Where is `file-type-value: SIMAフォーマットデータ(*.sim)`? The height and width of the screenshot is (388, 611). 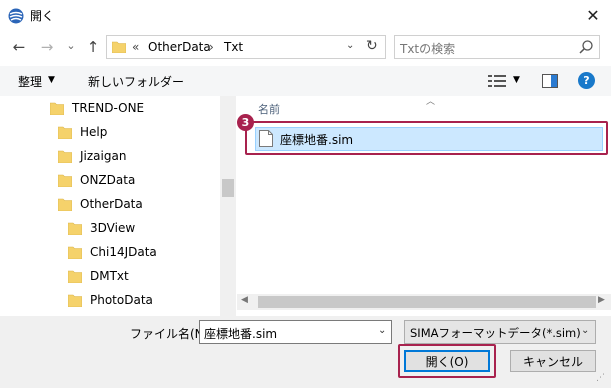
file-type-value: SIMAフォーマットデータ(*.sim) is located at coordinates (495, 333).